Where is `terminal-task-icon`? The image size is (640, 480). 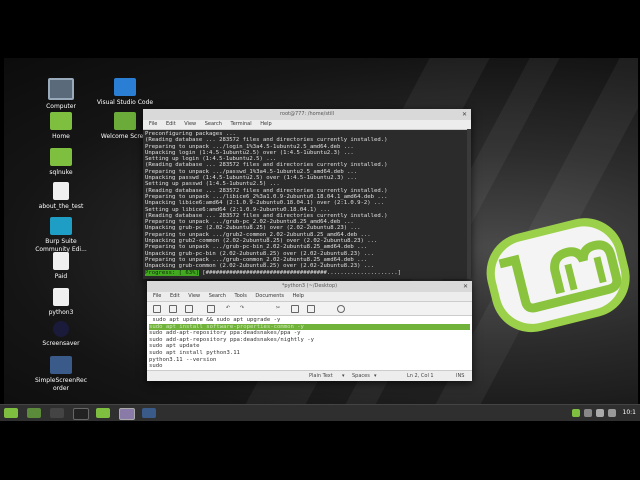
terminal-task-icon is located at coordinates (81, 414).